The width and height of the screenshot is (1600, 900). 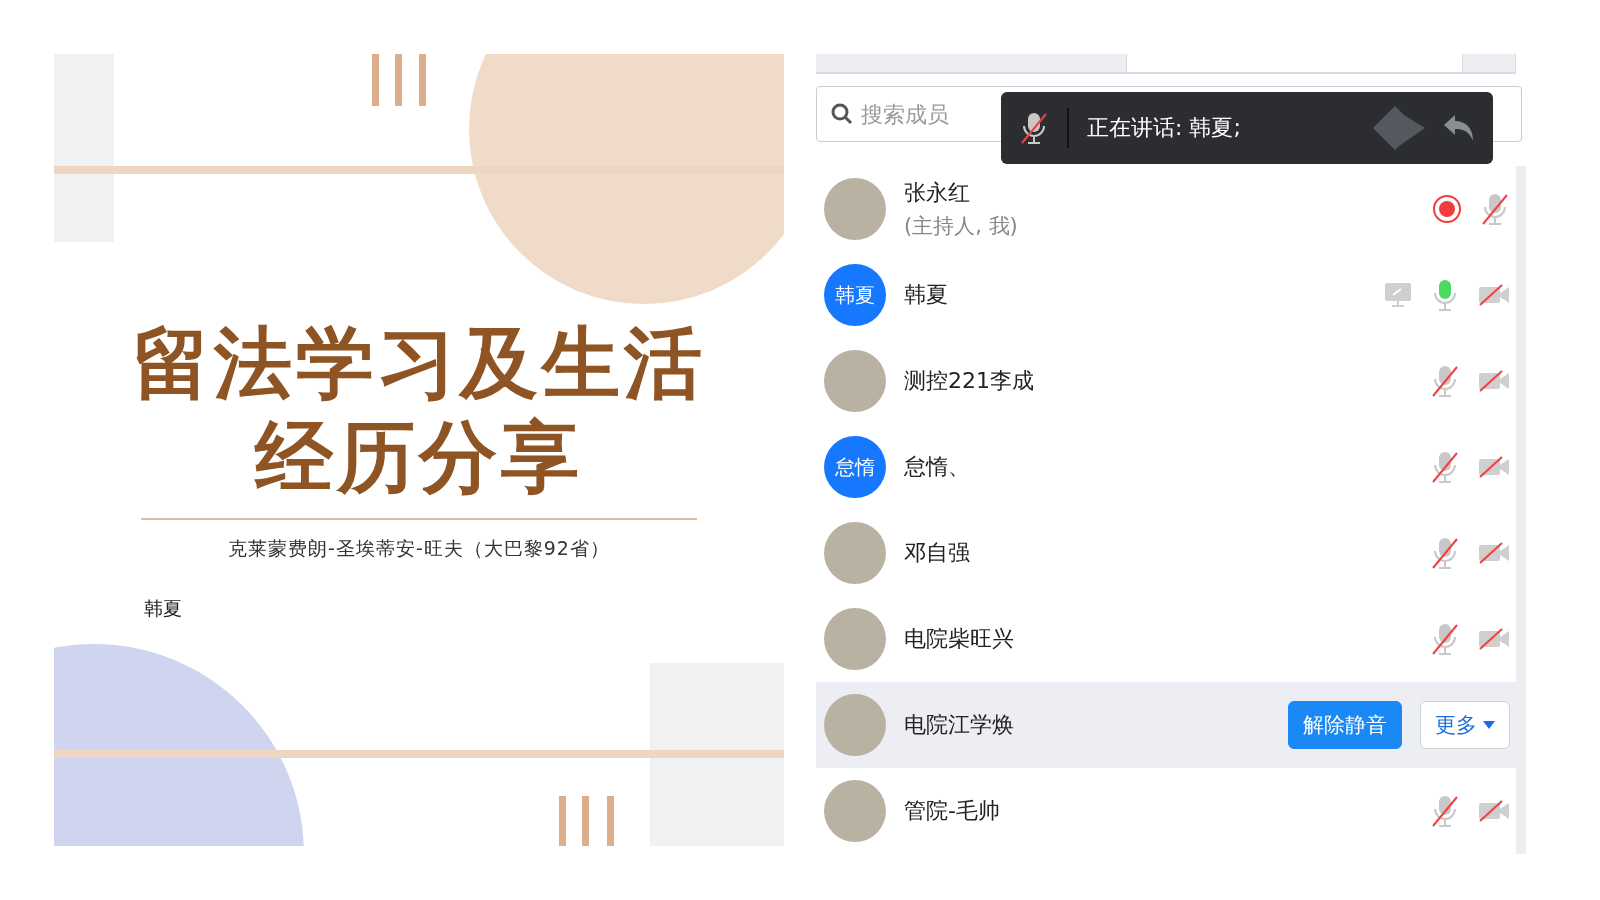 I want to click on member-name: 测控221李成, so click(x=969, y=381).